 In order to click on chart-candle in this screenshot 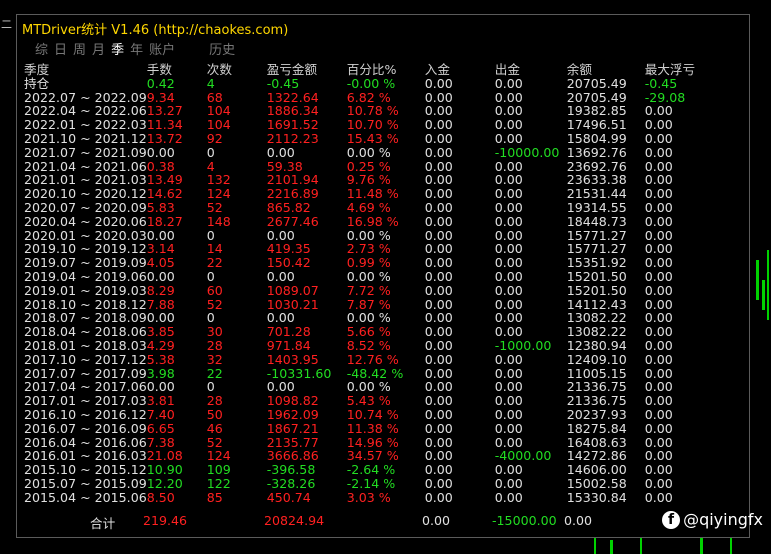, I will do `click(701, 546)`.